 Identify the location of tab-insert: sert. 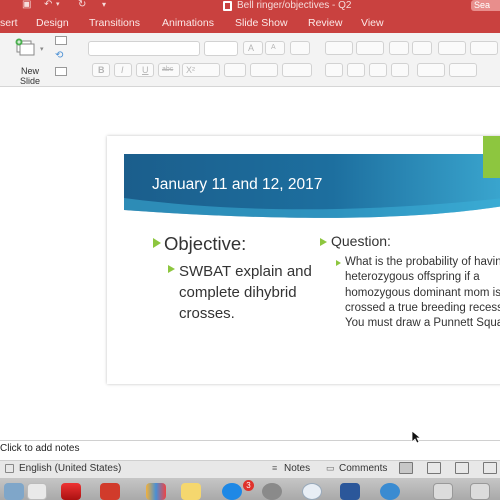
(9, 23).